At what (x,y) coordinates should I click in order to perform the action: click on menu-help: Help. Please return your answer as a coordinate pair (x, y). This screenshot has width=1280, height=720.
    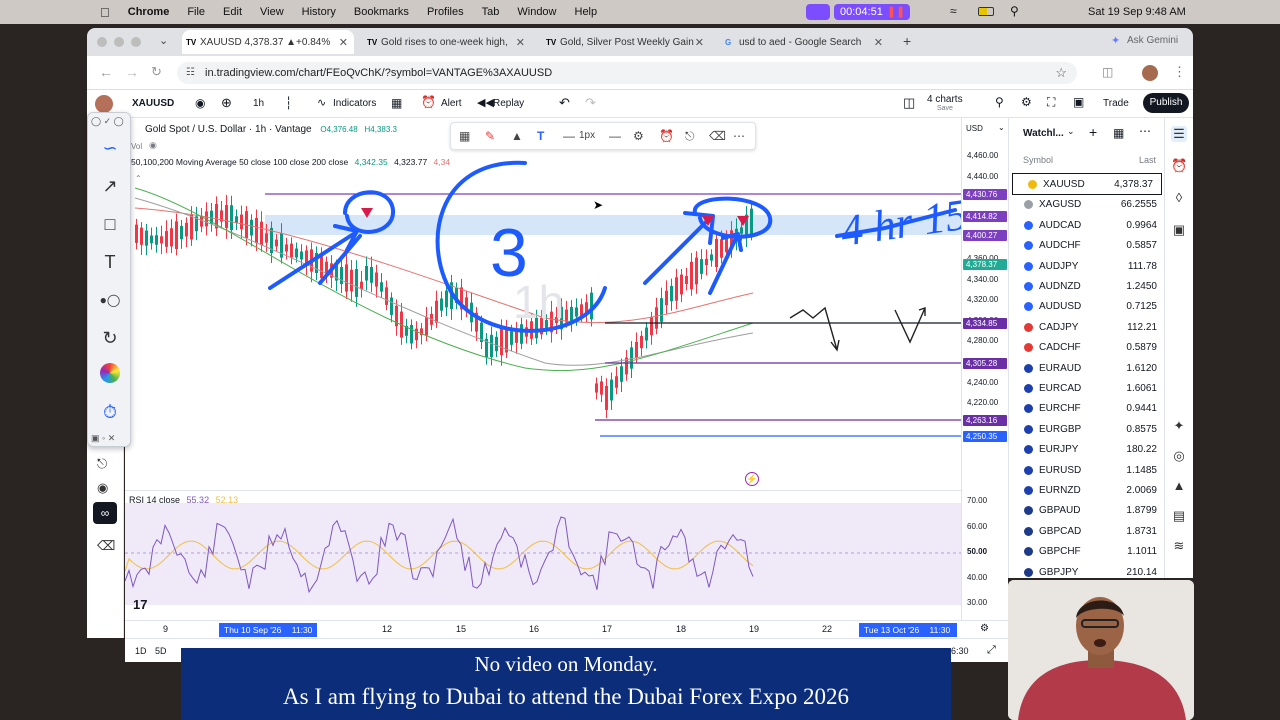
    Looking at the image, I should click on (586, 12).